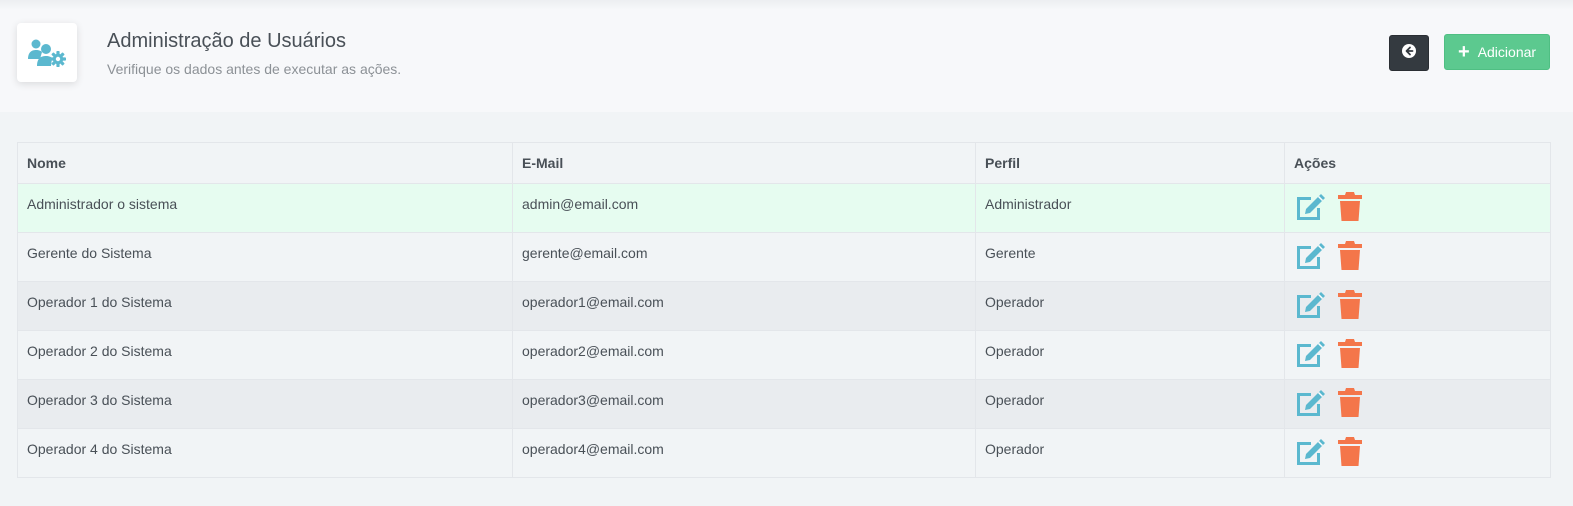 This screenshot has width=1573, height=506. I want to click on back-button, so click(1409, 53).